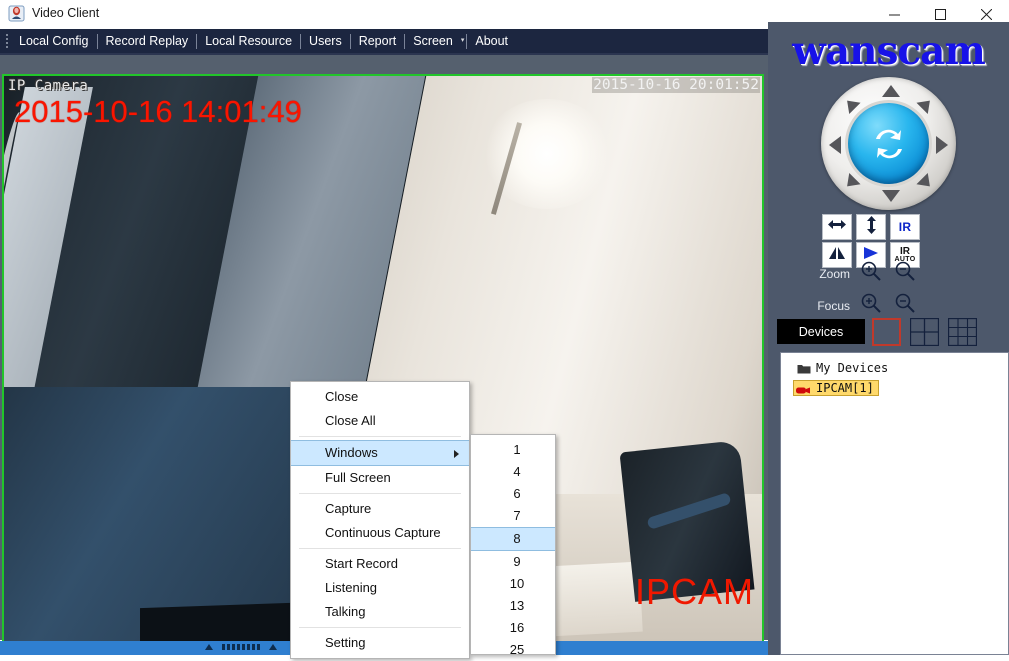 This screenshot has height=661, width=1009. I want to click on zoom-in-button, so click(871, 273).